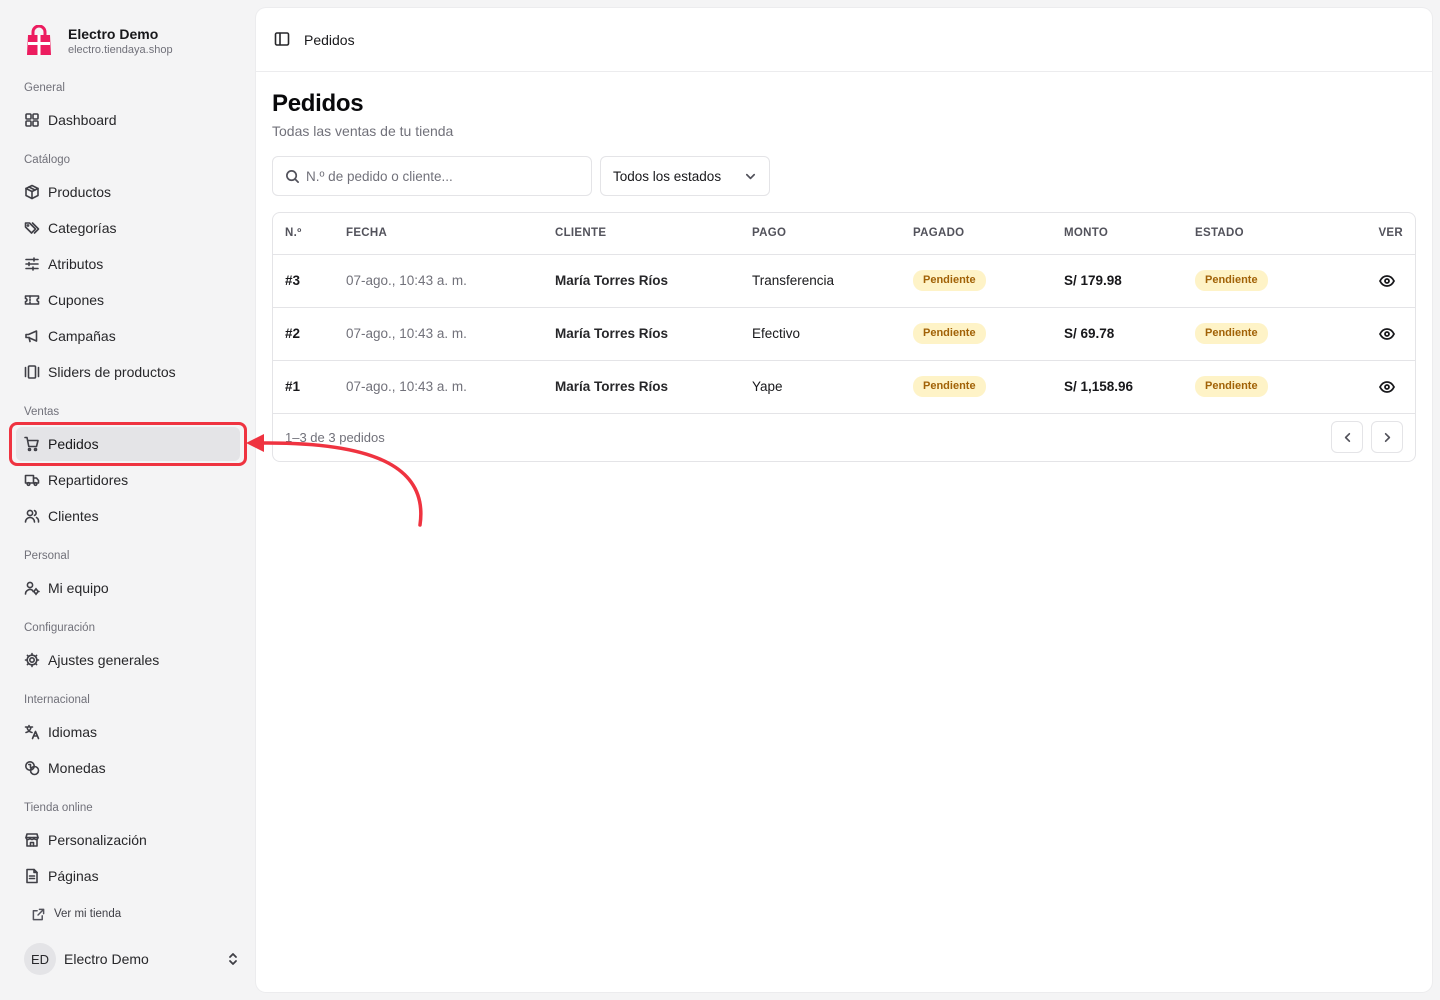 This screenshot has height=1000, width=1440. I want to click on prev-page-button, so click(1347, 437).